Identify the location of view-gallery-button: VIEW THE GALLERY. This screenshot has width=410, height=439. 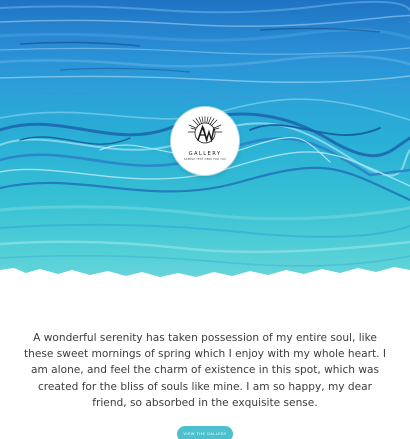
(205, 432).